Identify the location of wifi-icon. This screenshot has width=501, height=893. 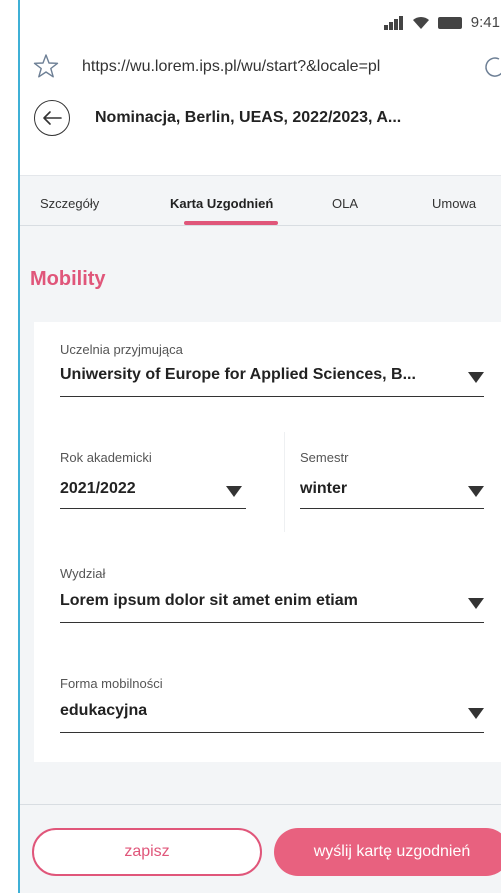
(420, 22).